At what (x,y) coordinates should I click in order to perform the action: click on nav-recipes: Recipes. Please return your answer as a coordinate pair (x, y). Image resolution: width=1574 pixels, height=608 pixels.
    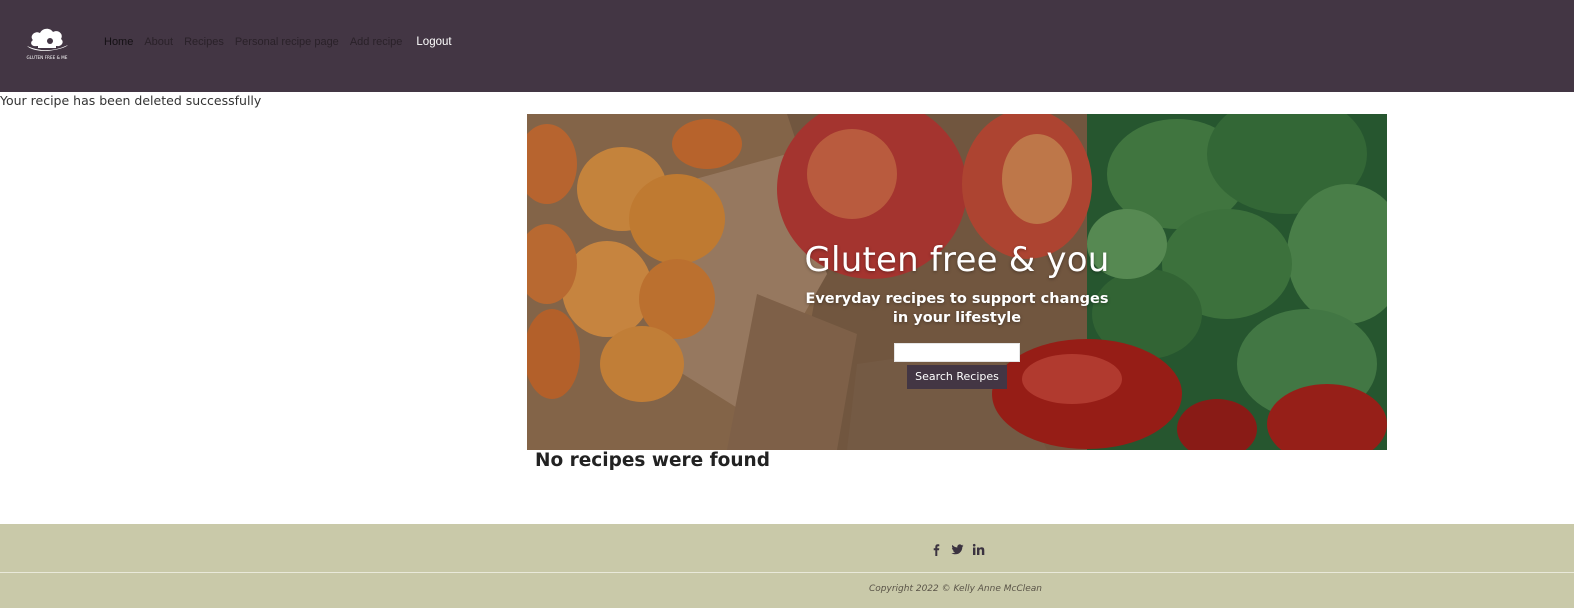
    Looking at the image, I should click on (204, 42).